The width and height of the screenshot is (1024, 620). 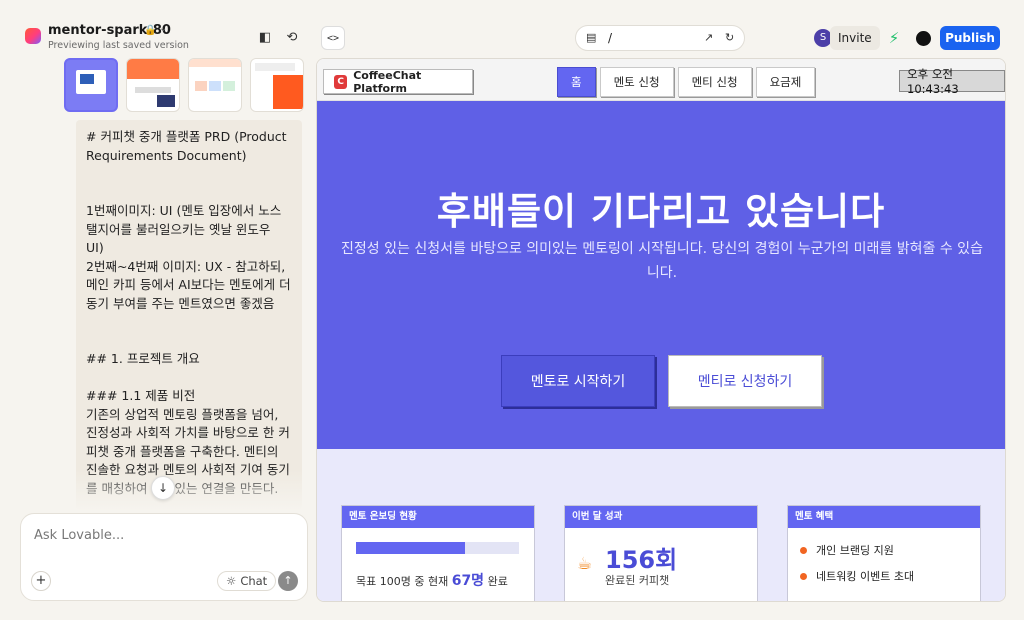 I want to click on coffee-cup-icon: ☕, so click(x=585, y=564).